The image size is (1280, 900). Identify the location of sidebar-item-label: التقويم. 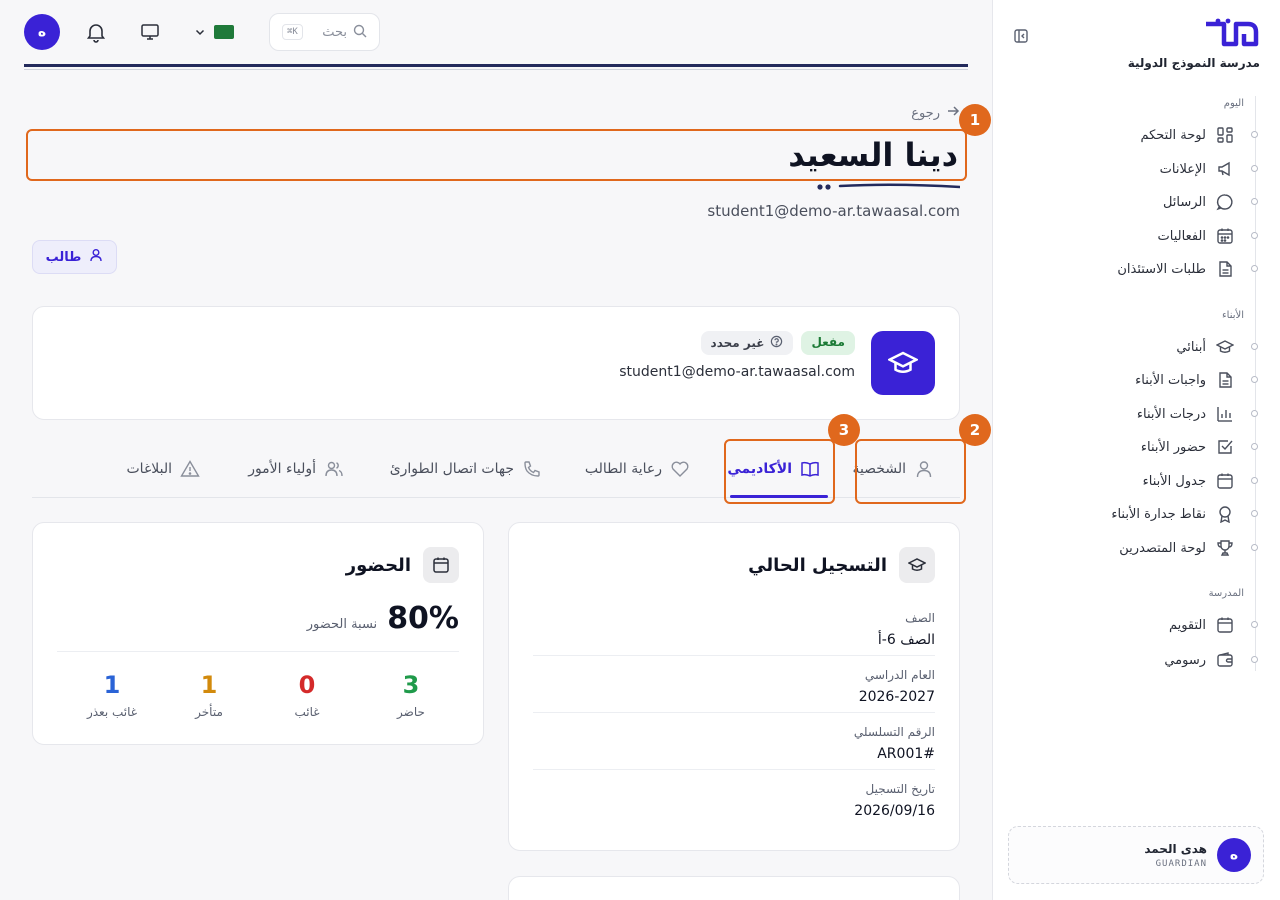
(1187, 625).